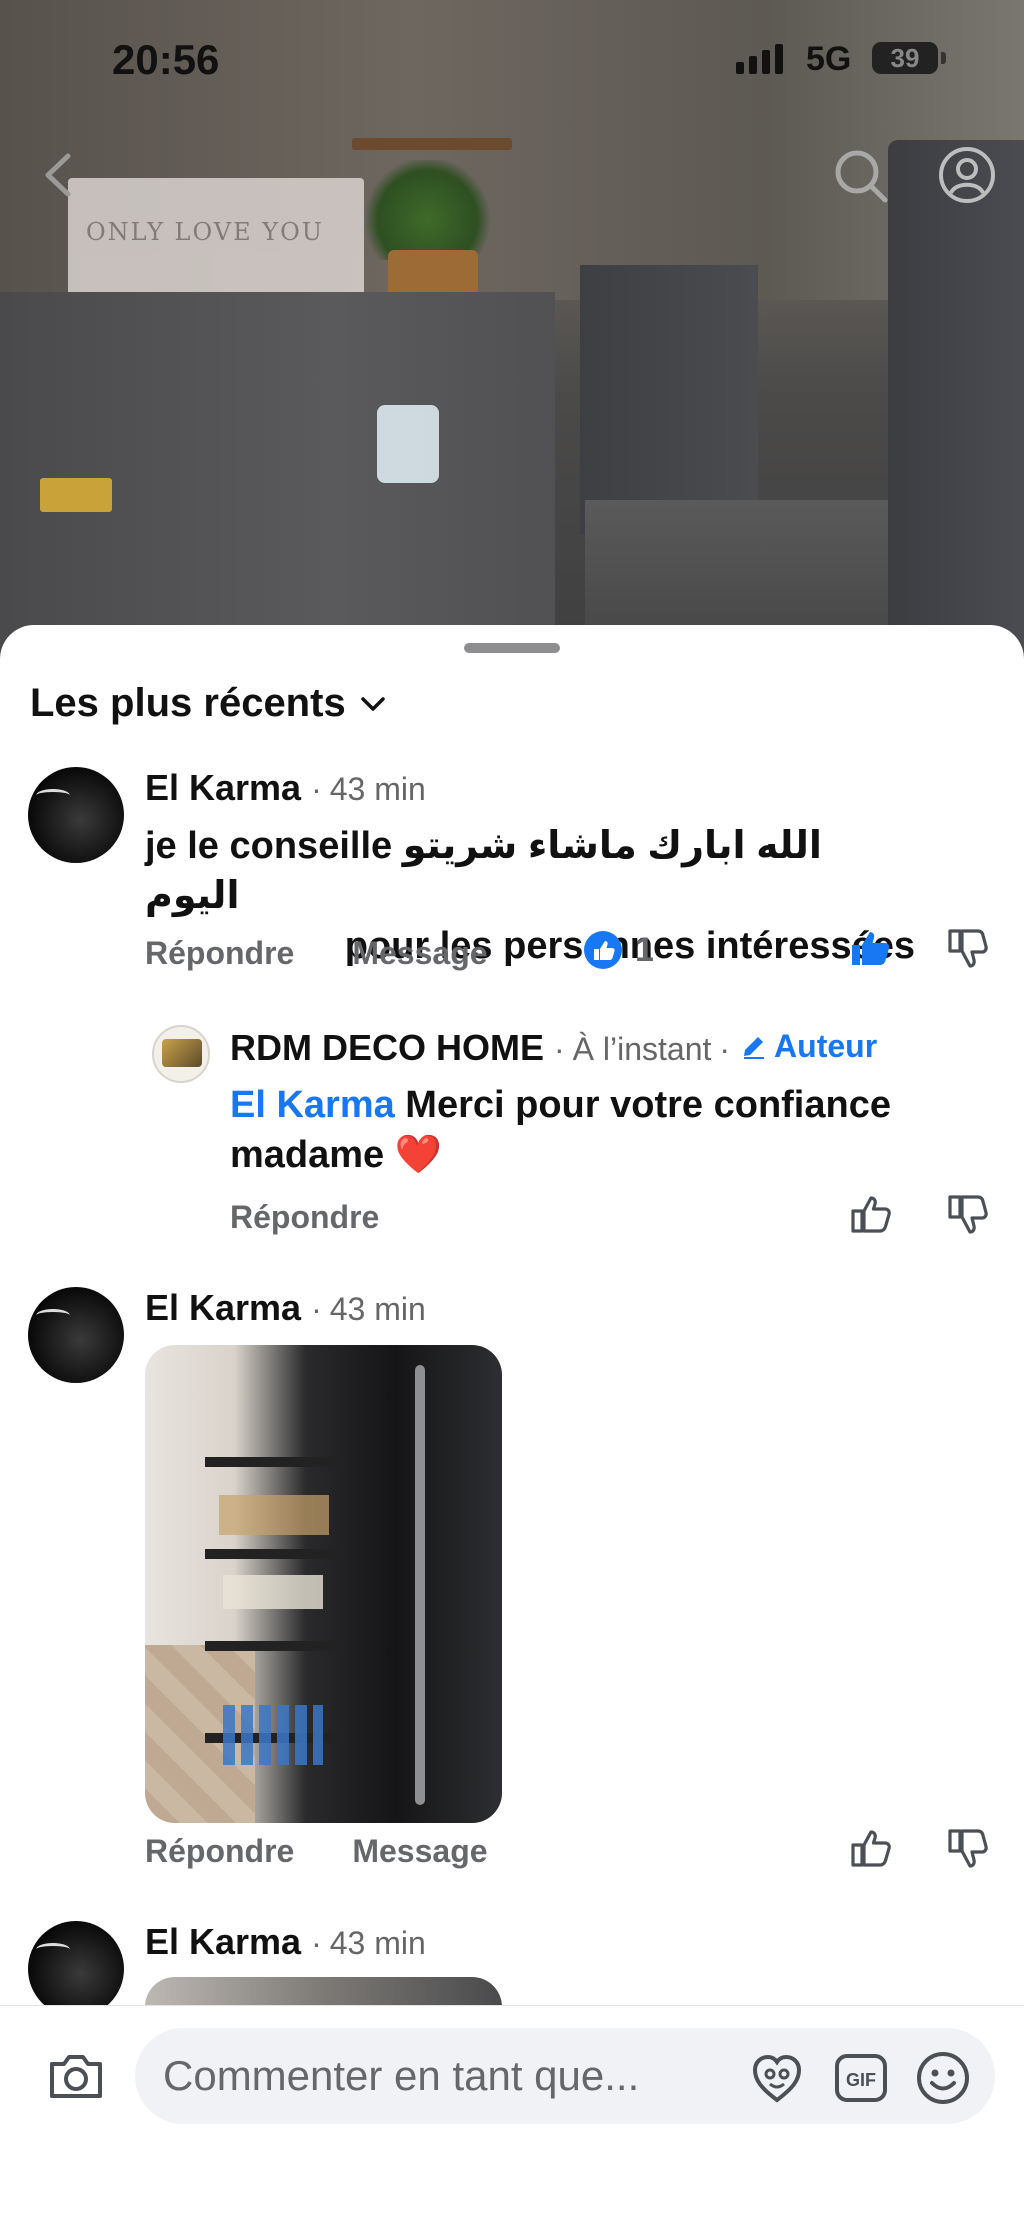 The width and height of the screenshot is (1024, 2215). What do you see at coordinates (336, 1155) in the screenshot?
I see `reply-text-line2: madame ❤️` at bounding box center [336, 1155].